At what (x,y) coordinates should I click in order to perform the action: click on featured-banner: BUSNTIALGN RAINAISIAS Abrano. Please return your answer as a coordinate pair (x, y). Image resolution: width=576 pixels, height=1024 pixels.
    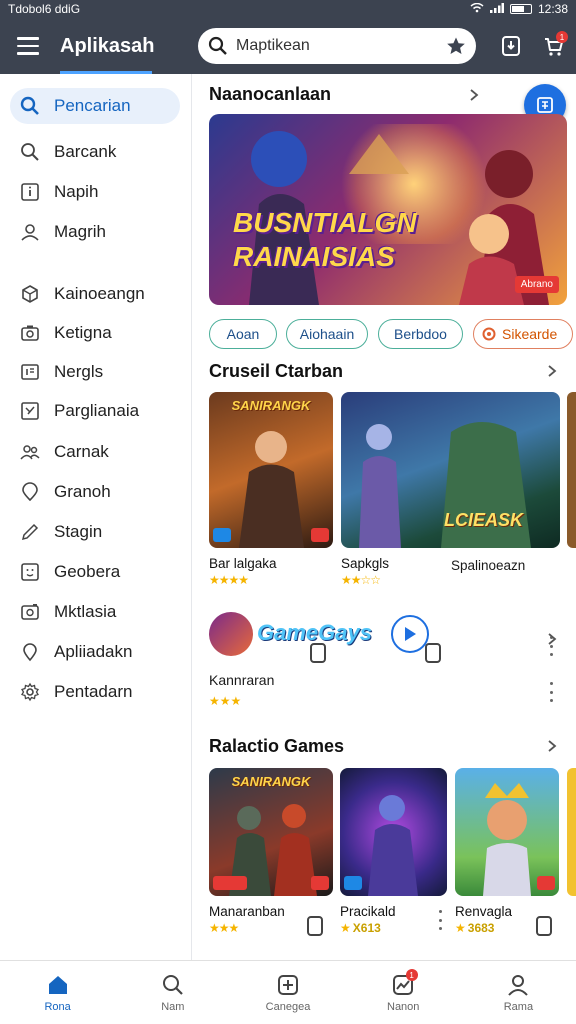
    Looking at the image, I should click on (388, 209).